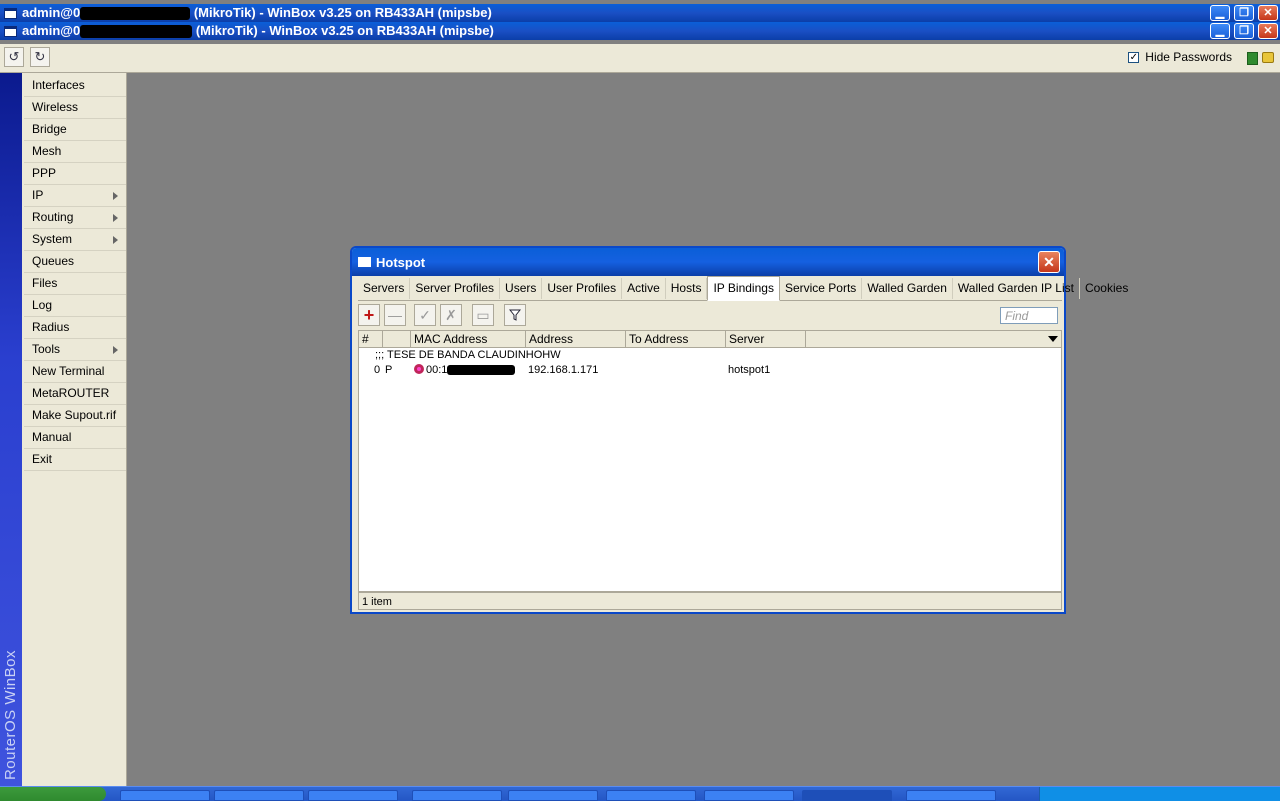 The height and width of the screenshot is (801, 1280). I want to click on hide-passwords-option: ✓ Hide Passwords, so click(1180, 57).